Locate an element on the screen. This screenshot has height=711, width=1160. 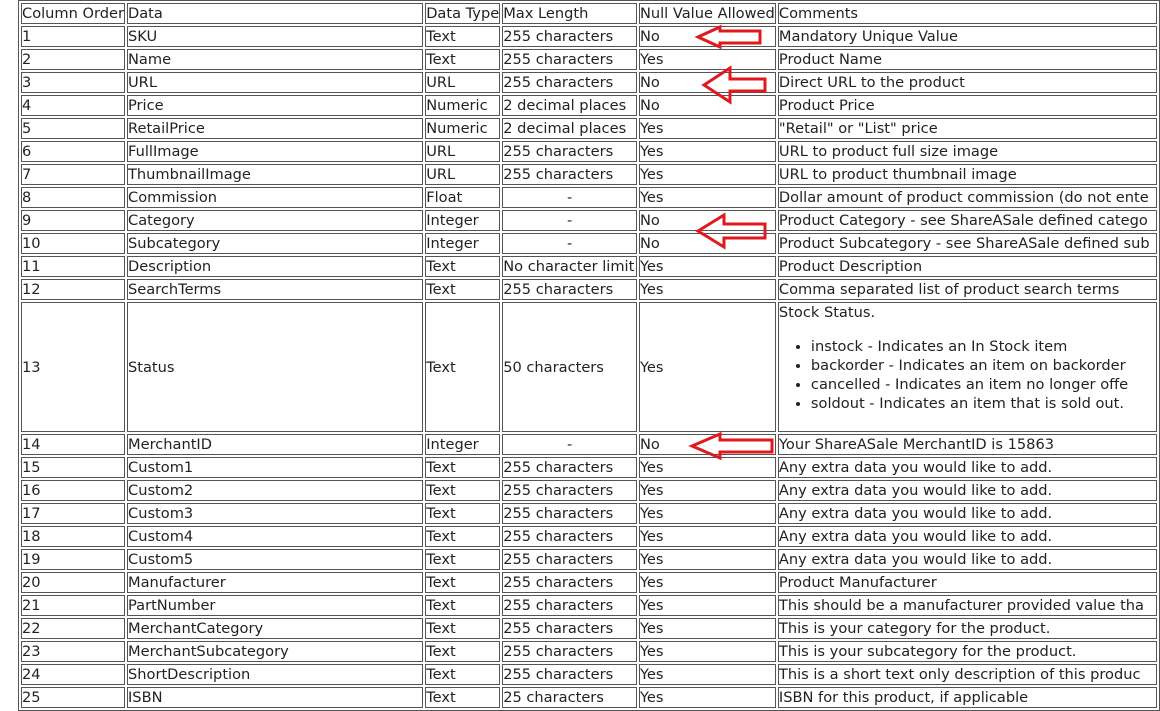
data-name-cell: Description is located at coordinates (275, 266).